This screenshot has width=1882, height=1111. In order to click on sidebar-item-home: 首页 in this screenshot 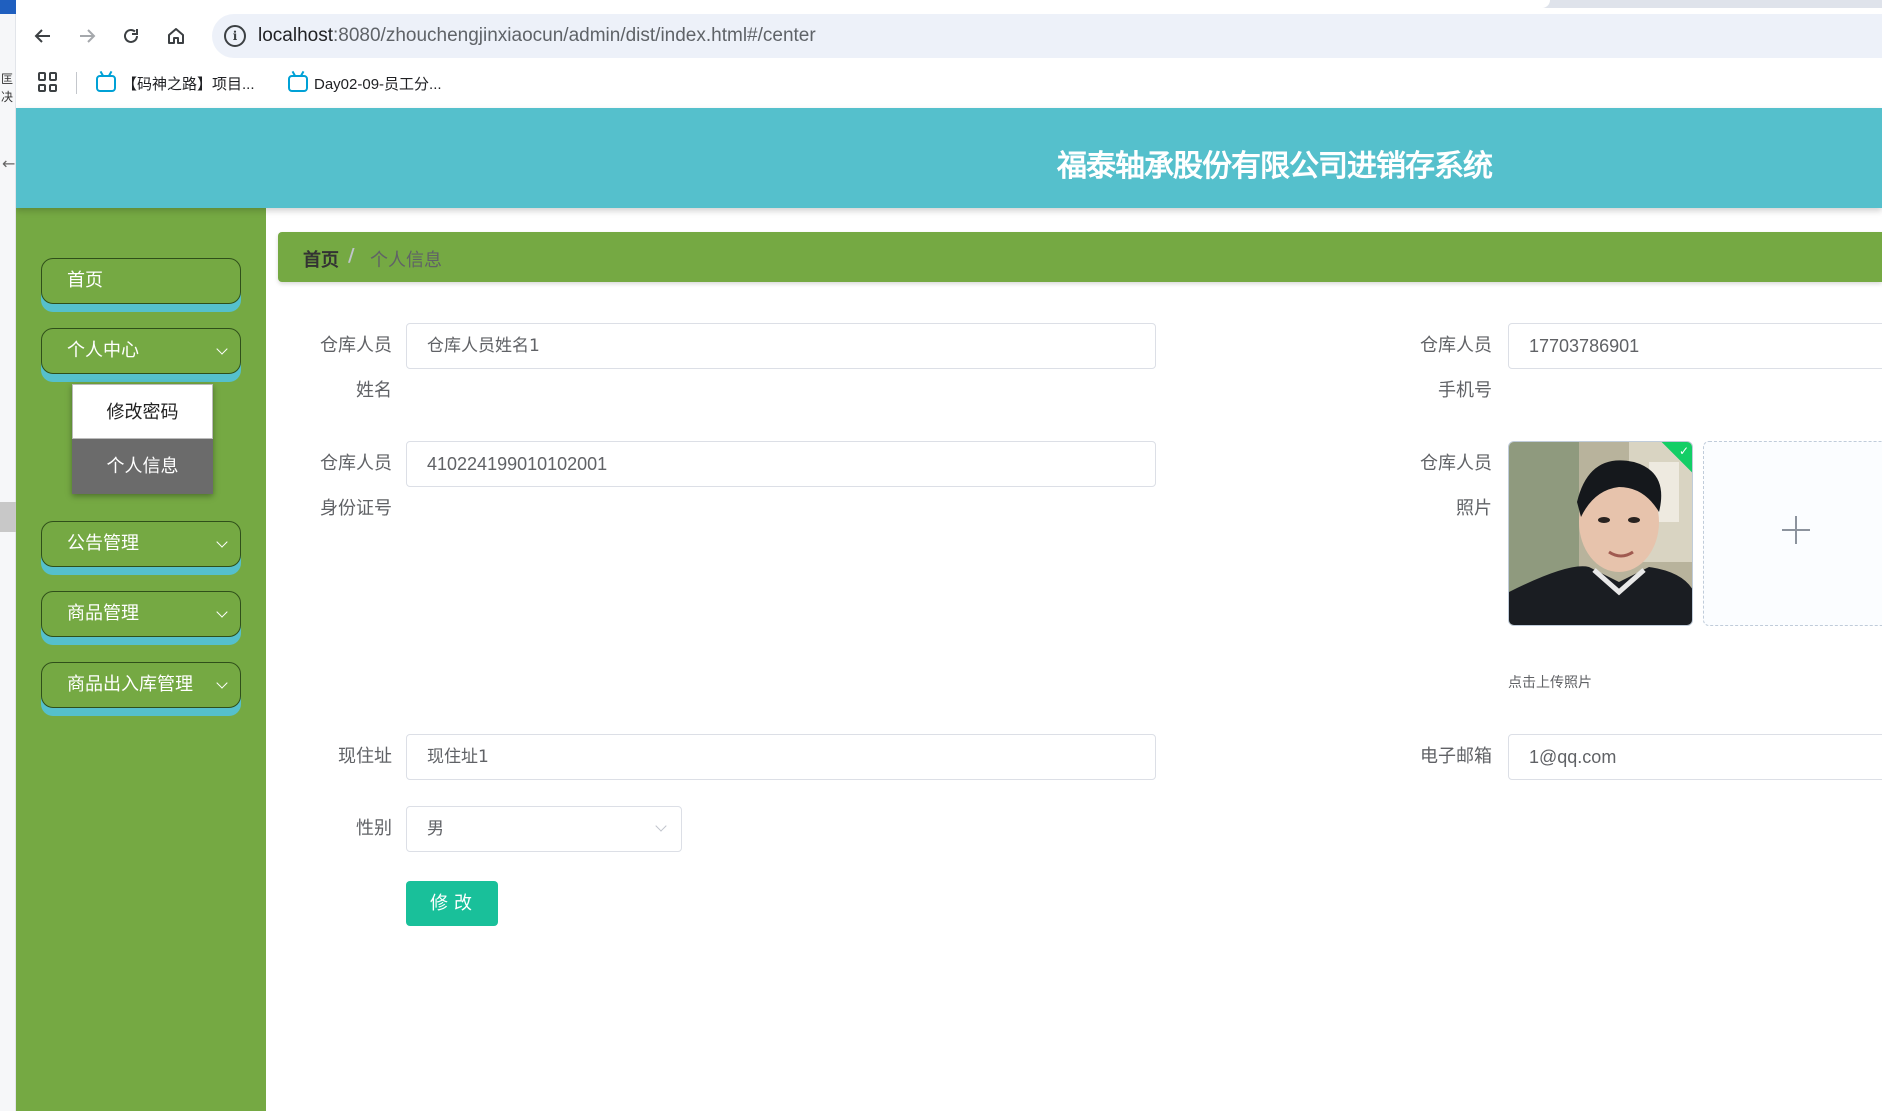, I will do `click(141, 285)`.